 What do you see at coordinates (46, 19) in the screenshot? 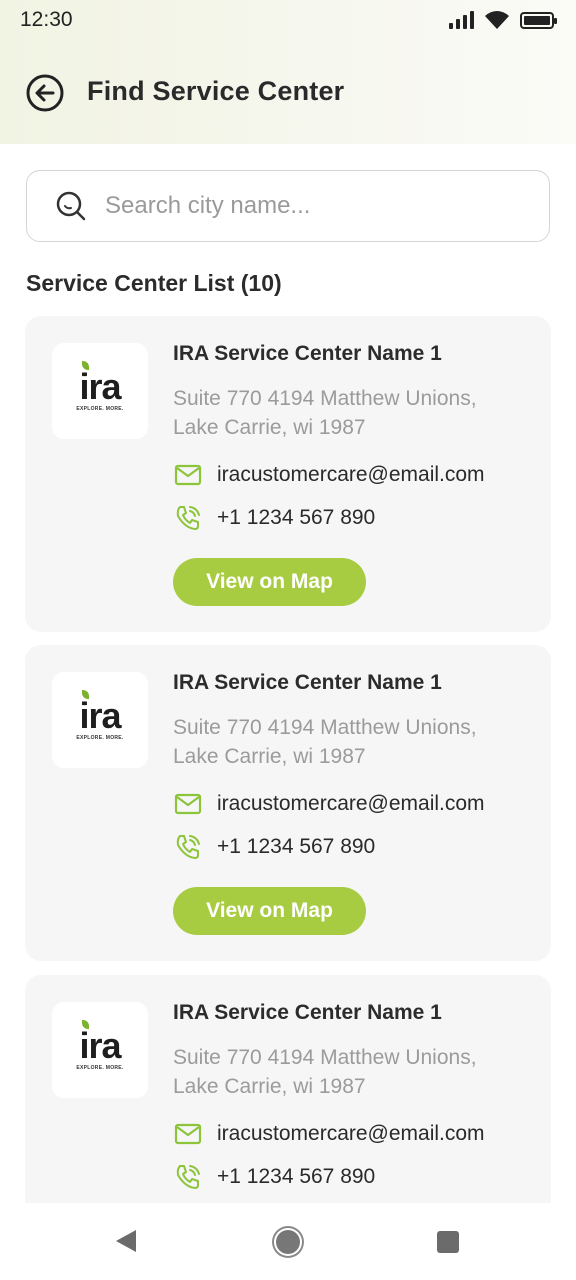
I see `status-time: 12:30` at bounding box center [46, 19].